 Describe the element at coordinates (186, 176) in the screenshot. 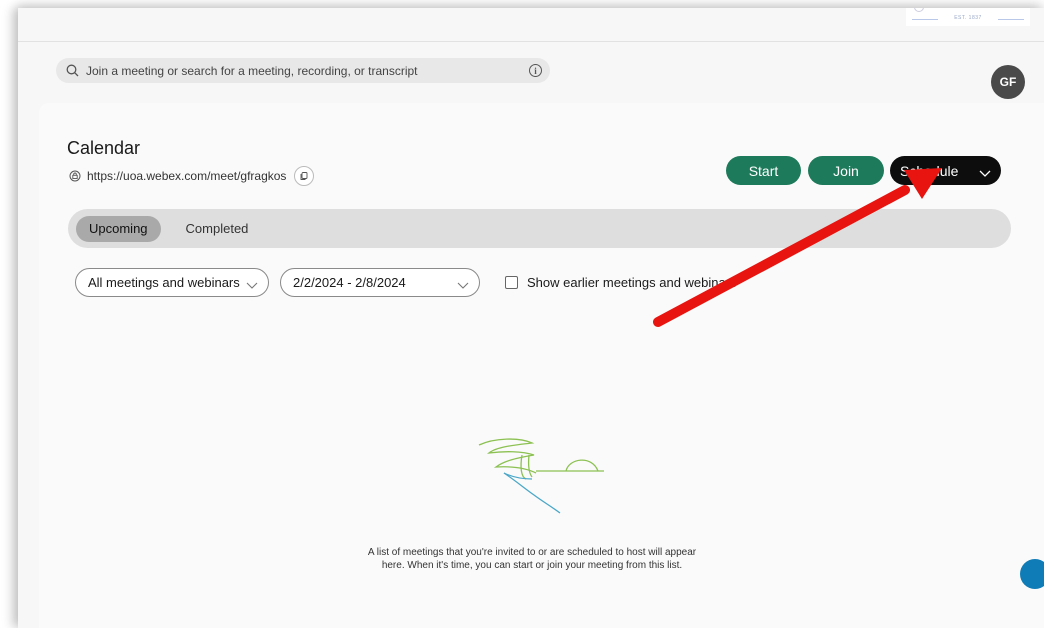

I see `meeting-url: https://uoa.webex.com/meet/gfragkos` at that location.